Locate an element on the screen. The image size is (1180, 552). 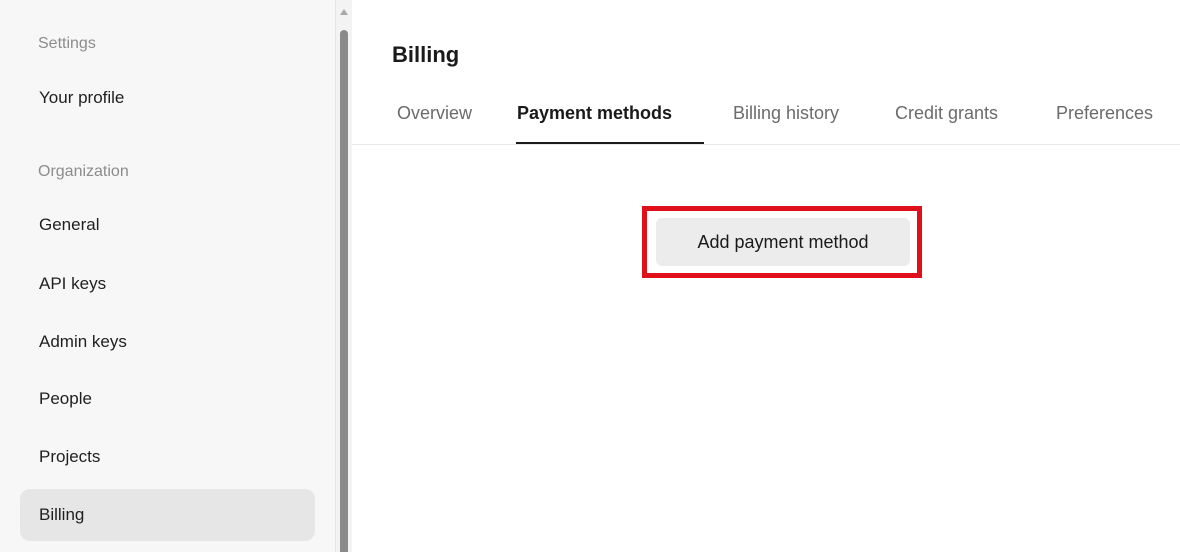
add-payment-method-button: Add payment method is located at coordinates (783, 242).